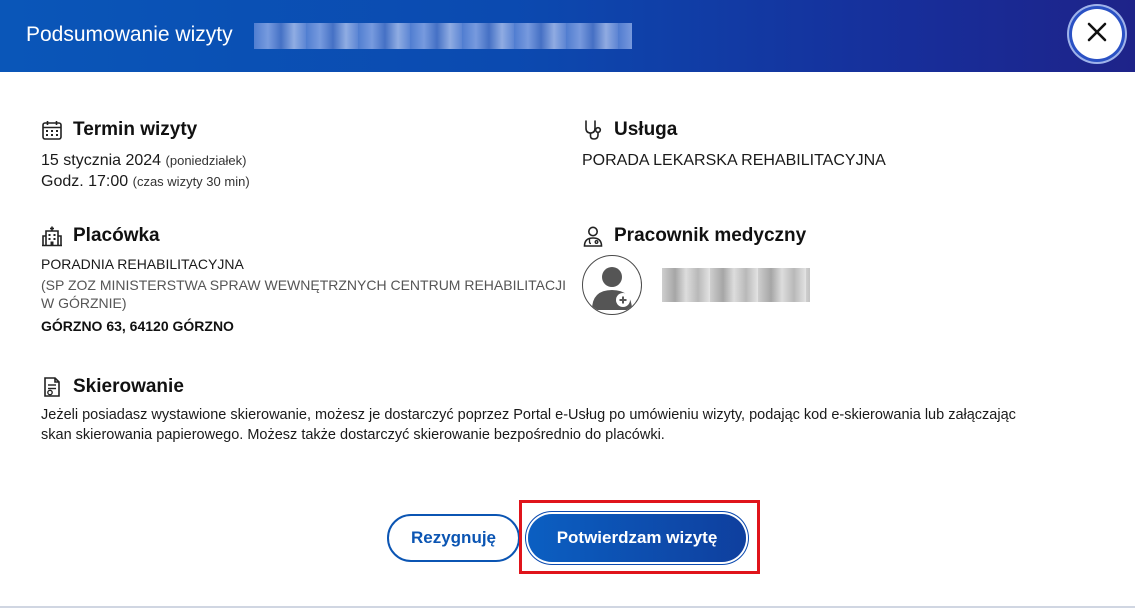 The width and height of the screenshot is (1135, 608). Describe the element at coordinates (734, 144) in the screenshot. I see `service-section: Usługa PORADA LEKARSKA REHABILITACYJNA` at that location.